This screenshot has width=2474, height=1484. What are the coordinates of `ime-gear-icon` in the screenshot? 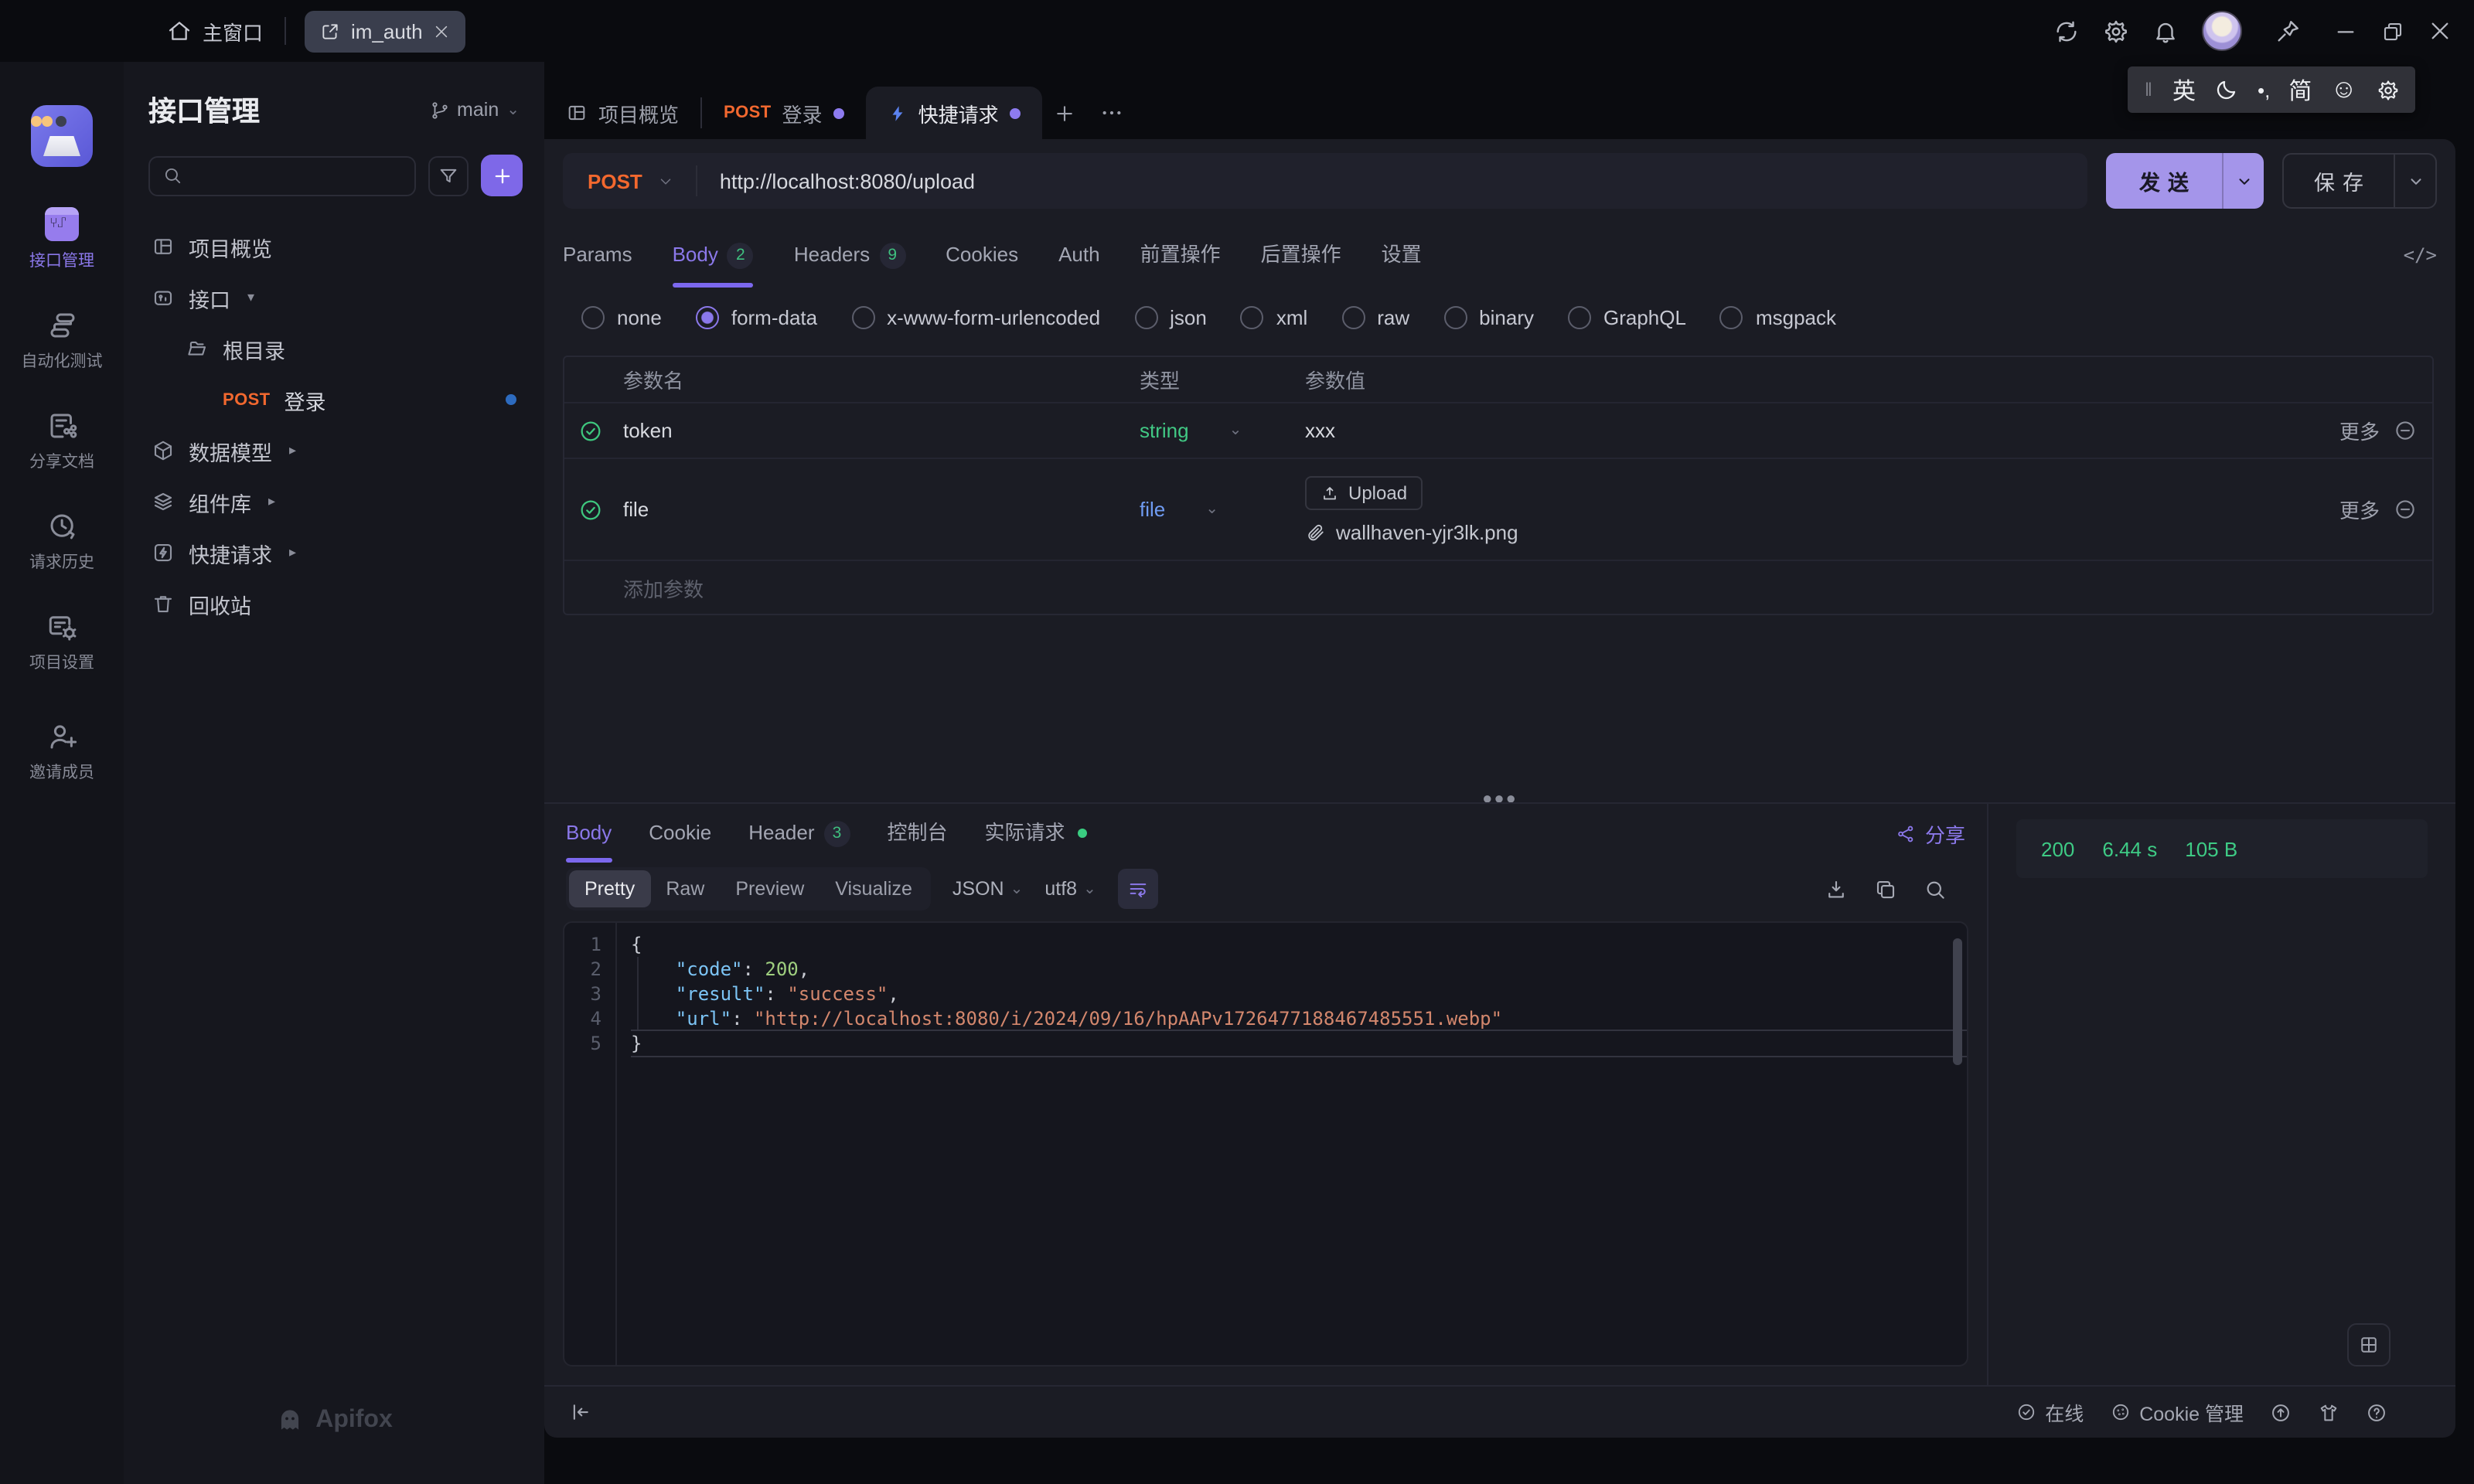 It's located at (2387, 89).